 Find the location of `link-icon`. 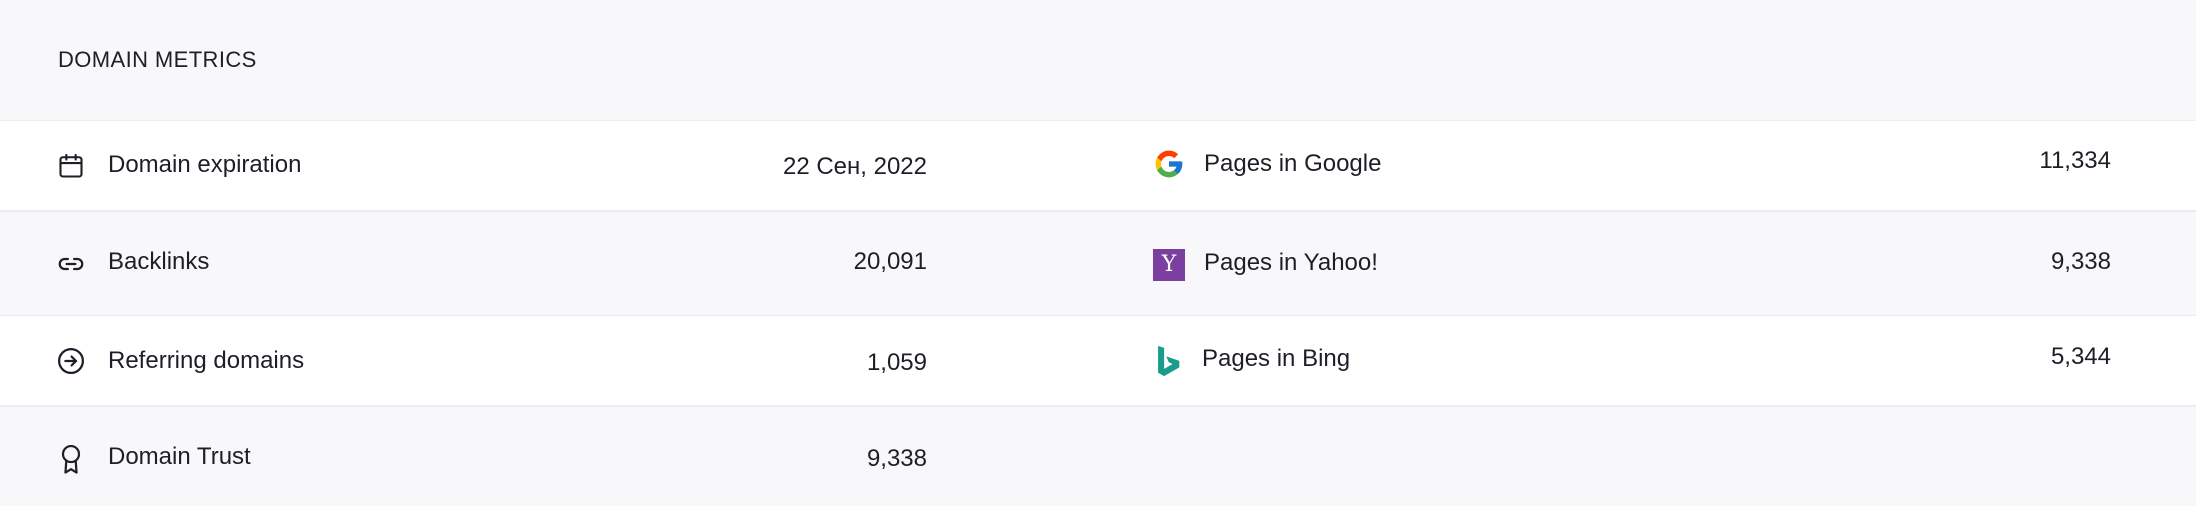

link-icon is located at coordinates (71, 264).